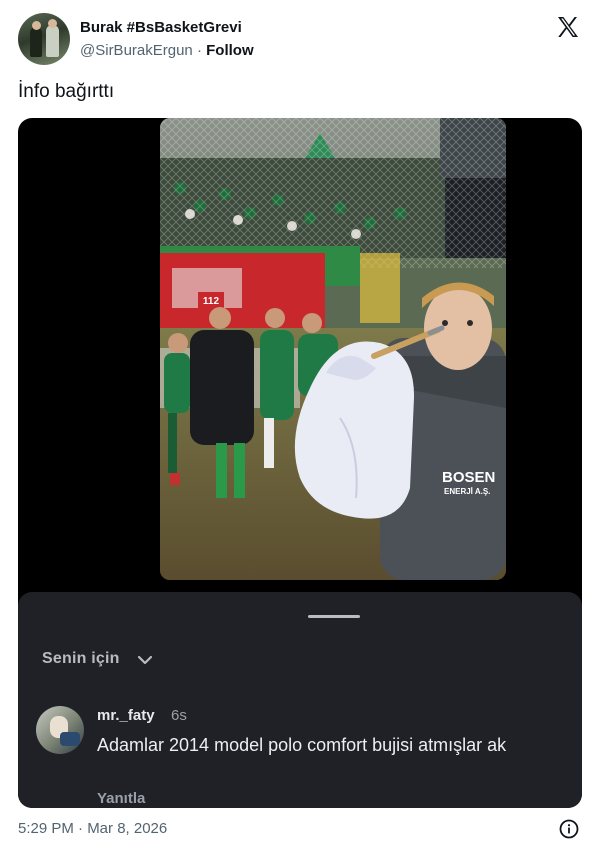  I want to click on author-avatar, so click(44, 39).